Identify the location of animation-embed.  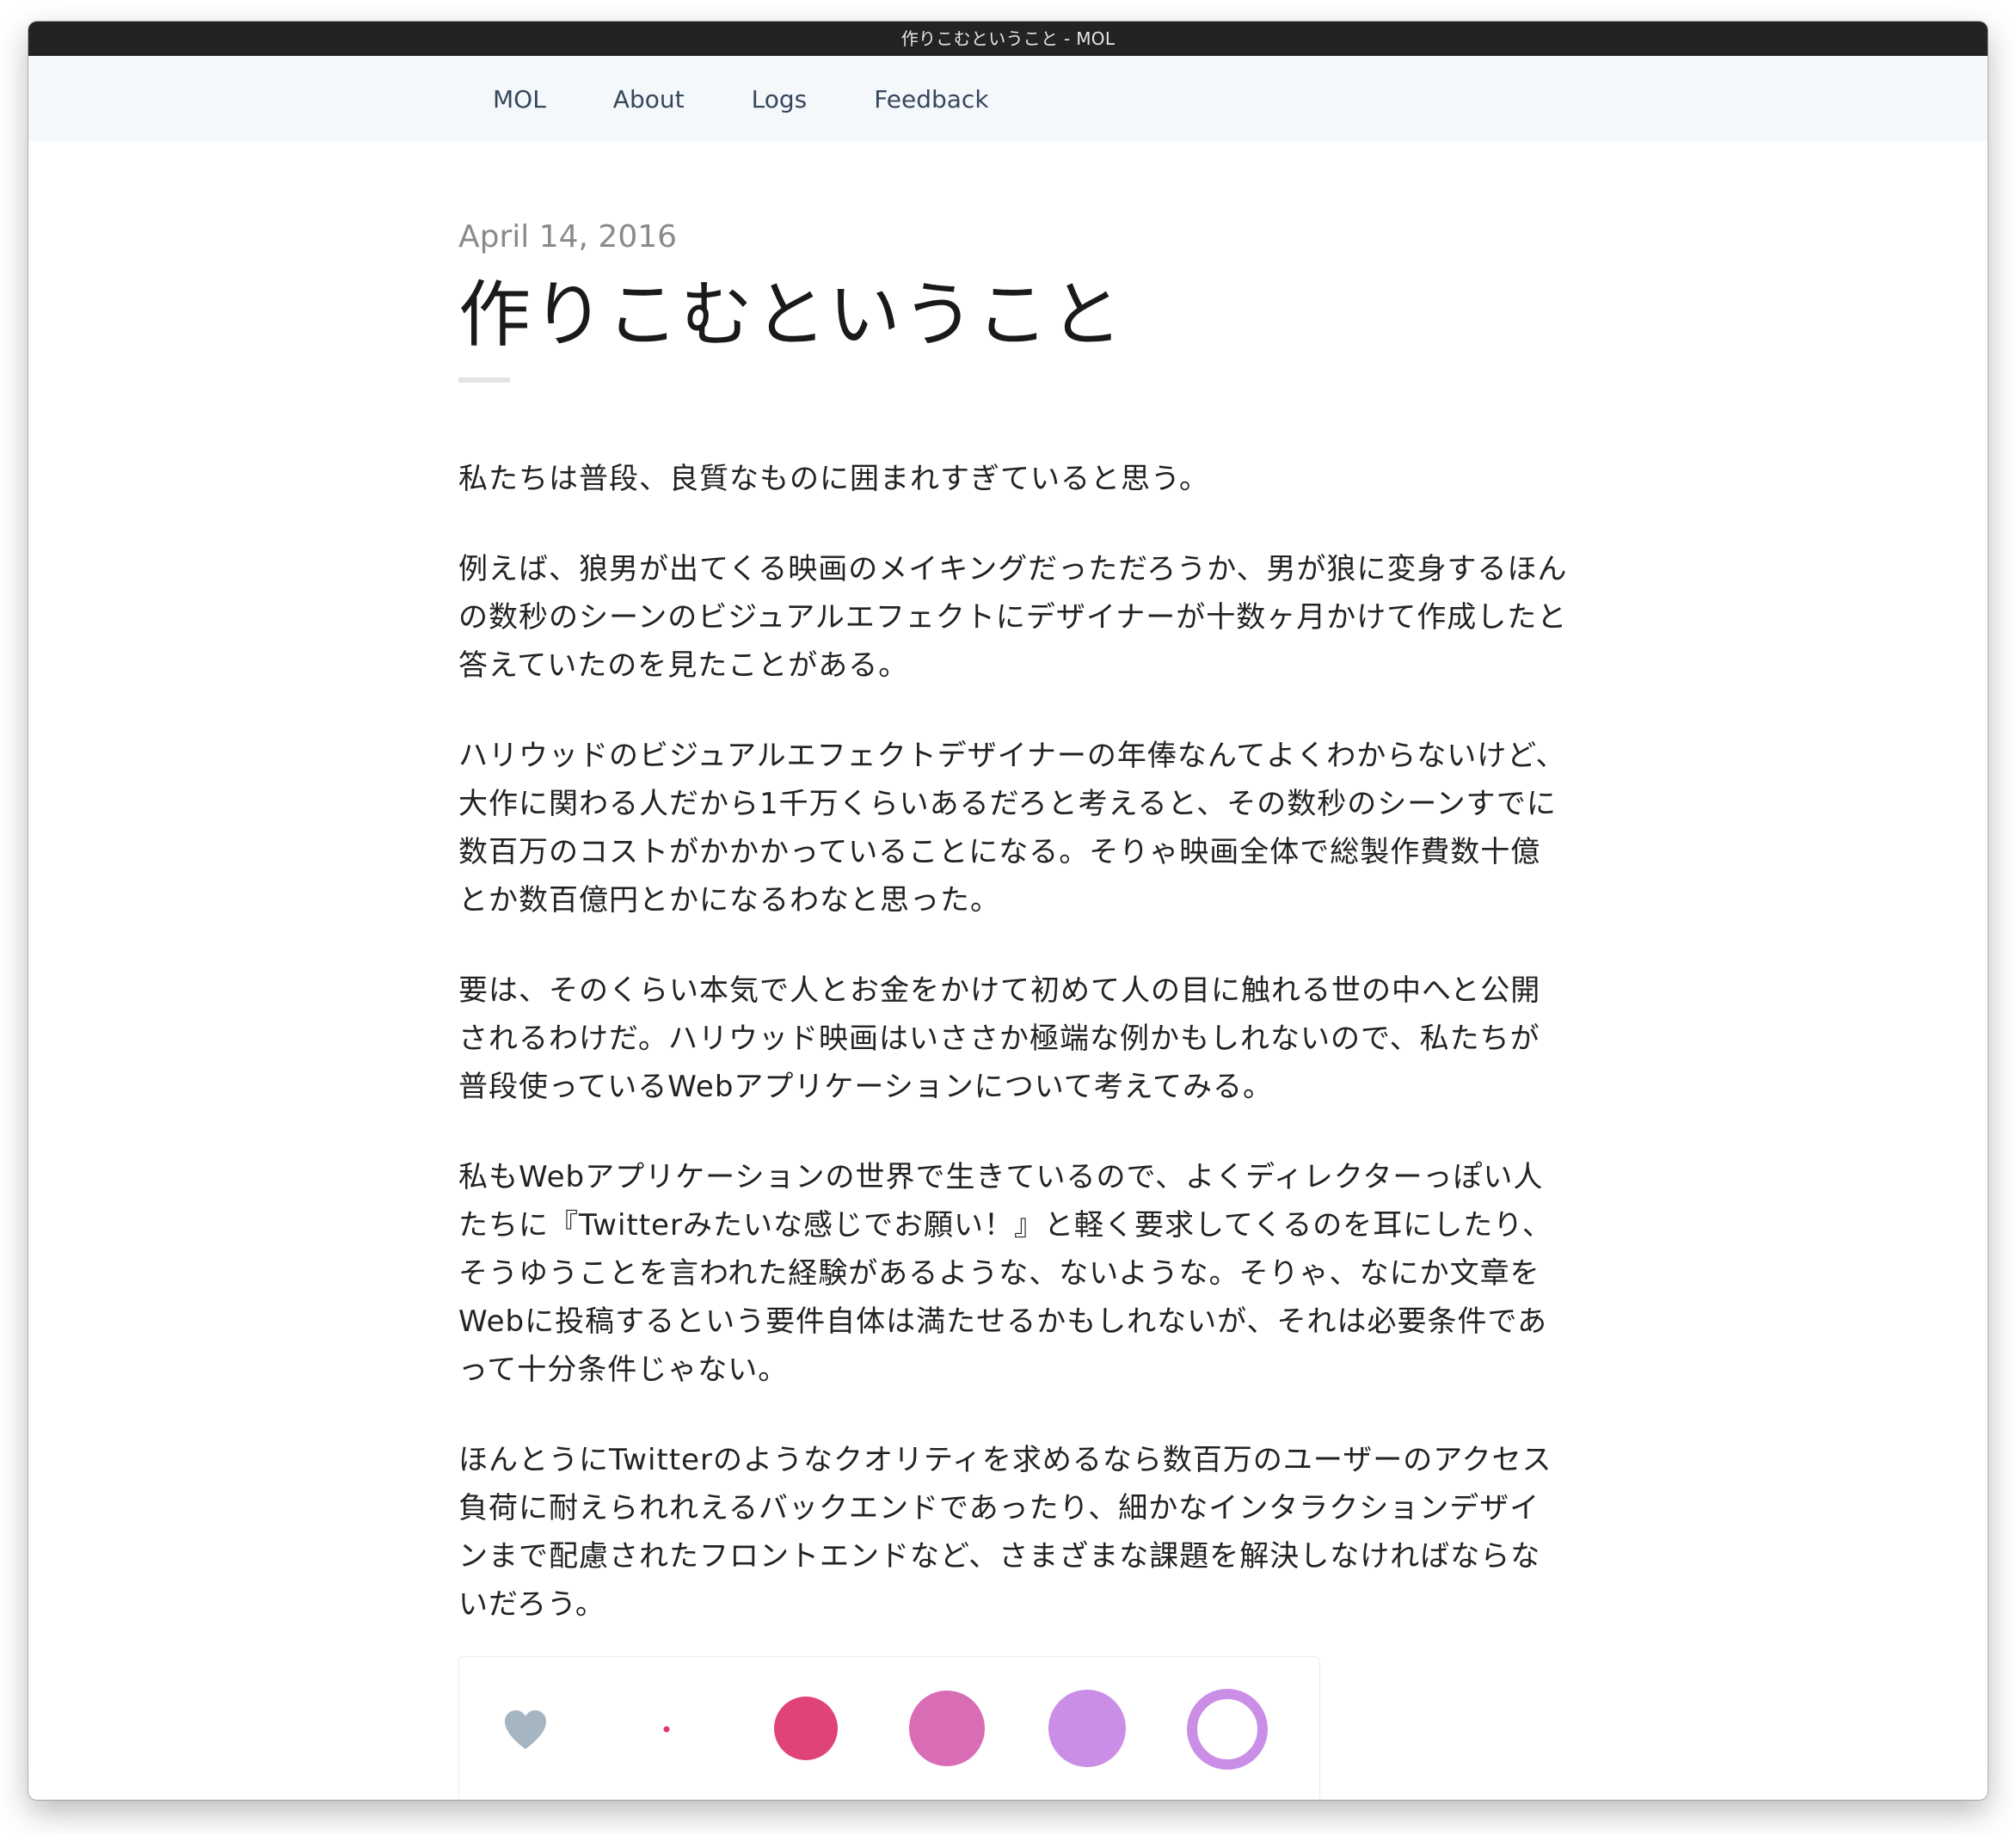
(889, 1728).